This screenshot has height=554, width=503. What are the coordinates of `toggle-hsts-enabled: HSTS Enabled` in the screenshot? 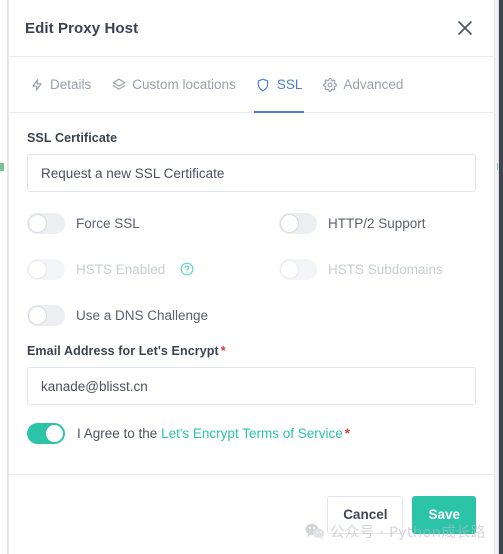 It's located at (153, 269).